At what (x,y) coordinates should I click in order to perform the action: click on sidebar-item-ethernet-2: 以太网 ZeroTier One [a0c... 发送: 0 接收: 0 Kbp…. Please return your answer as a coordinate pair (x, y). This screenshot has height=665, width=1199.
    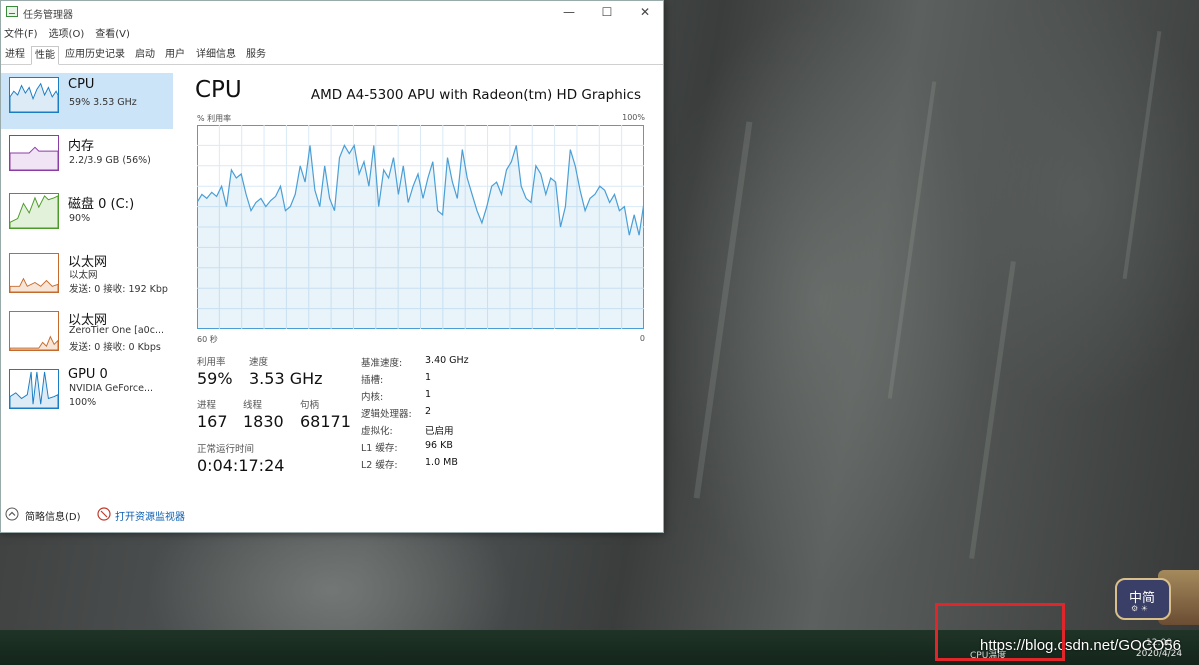
    Looking at the image, I should click on (87, 333).